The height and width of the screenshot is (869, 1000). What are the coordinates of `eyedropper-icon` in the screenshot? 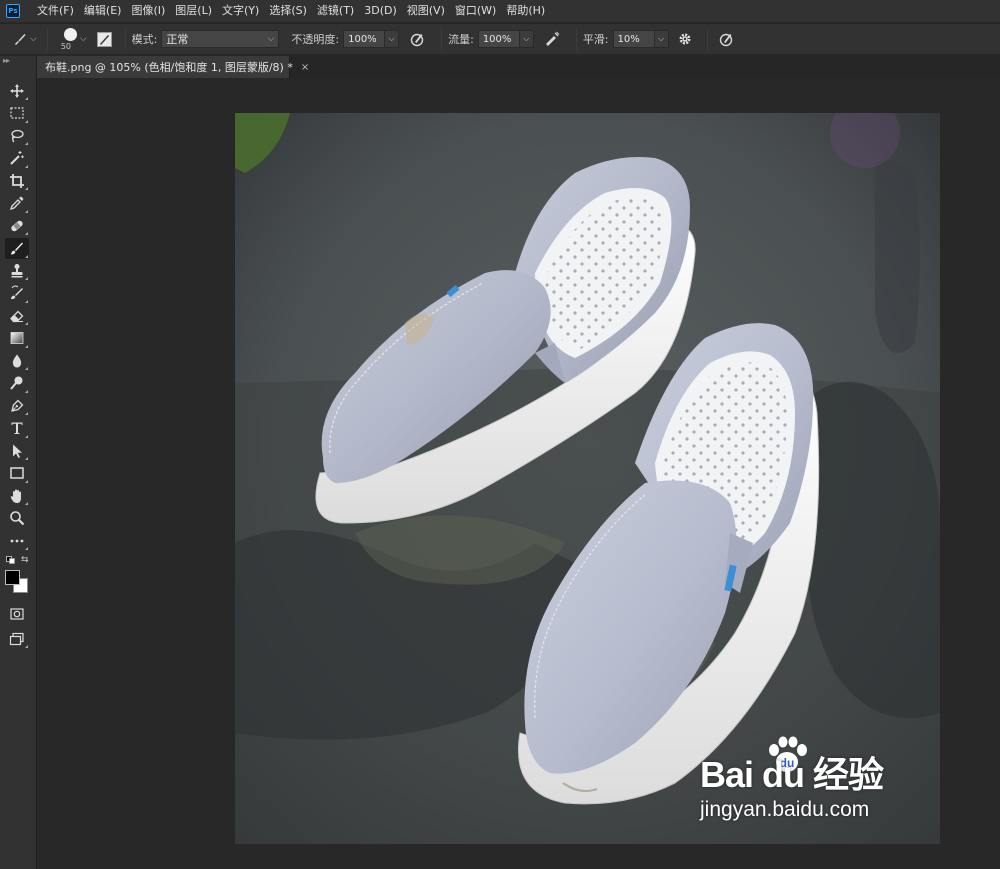 It's located at (16, 203).